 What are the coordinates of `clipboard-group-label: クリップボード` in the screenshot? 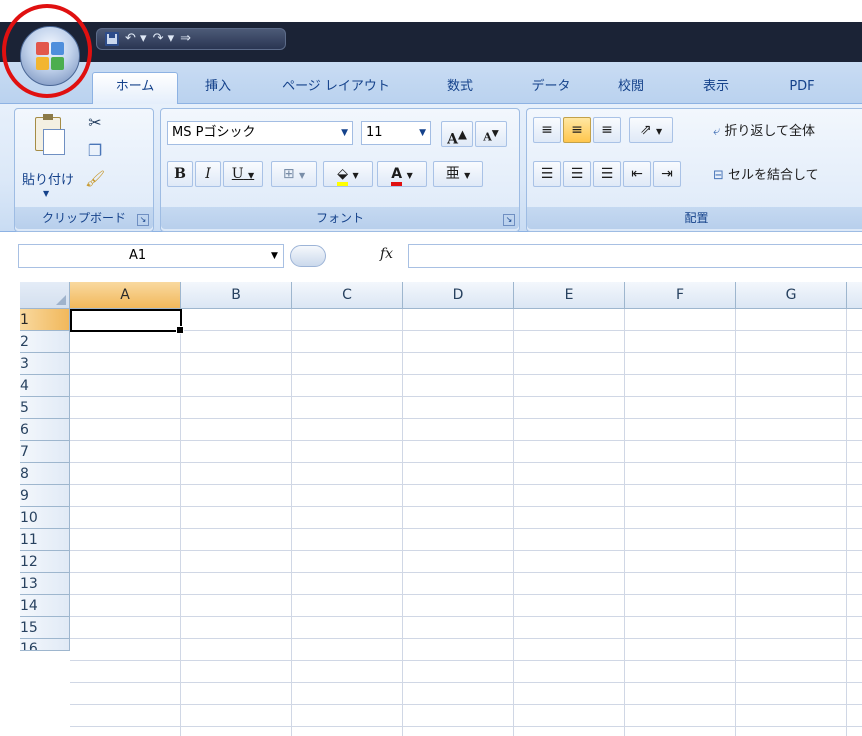 It's located at (84, 218).